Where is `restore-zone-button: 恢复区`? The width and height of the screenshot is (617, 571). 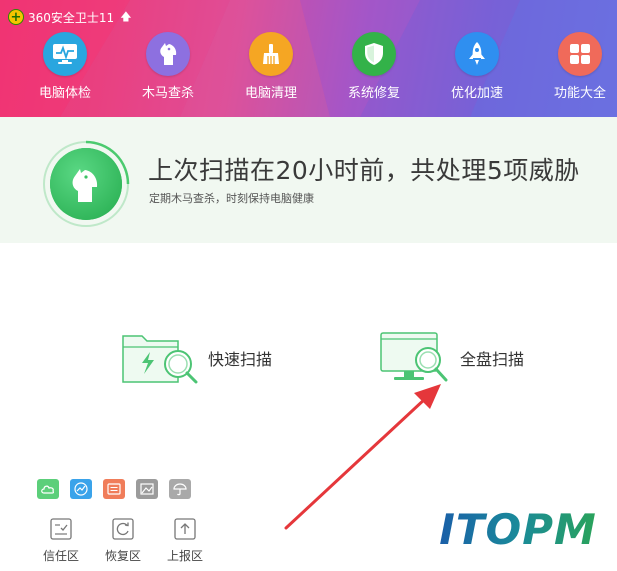
restore-zone-button: 恢复区 is located at coordinates (123, 540).